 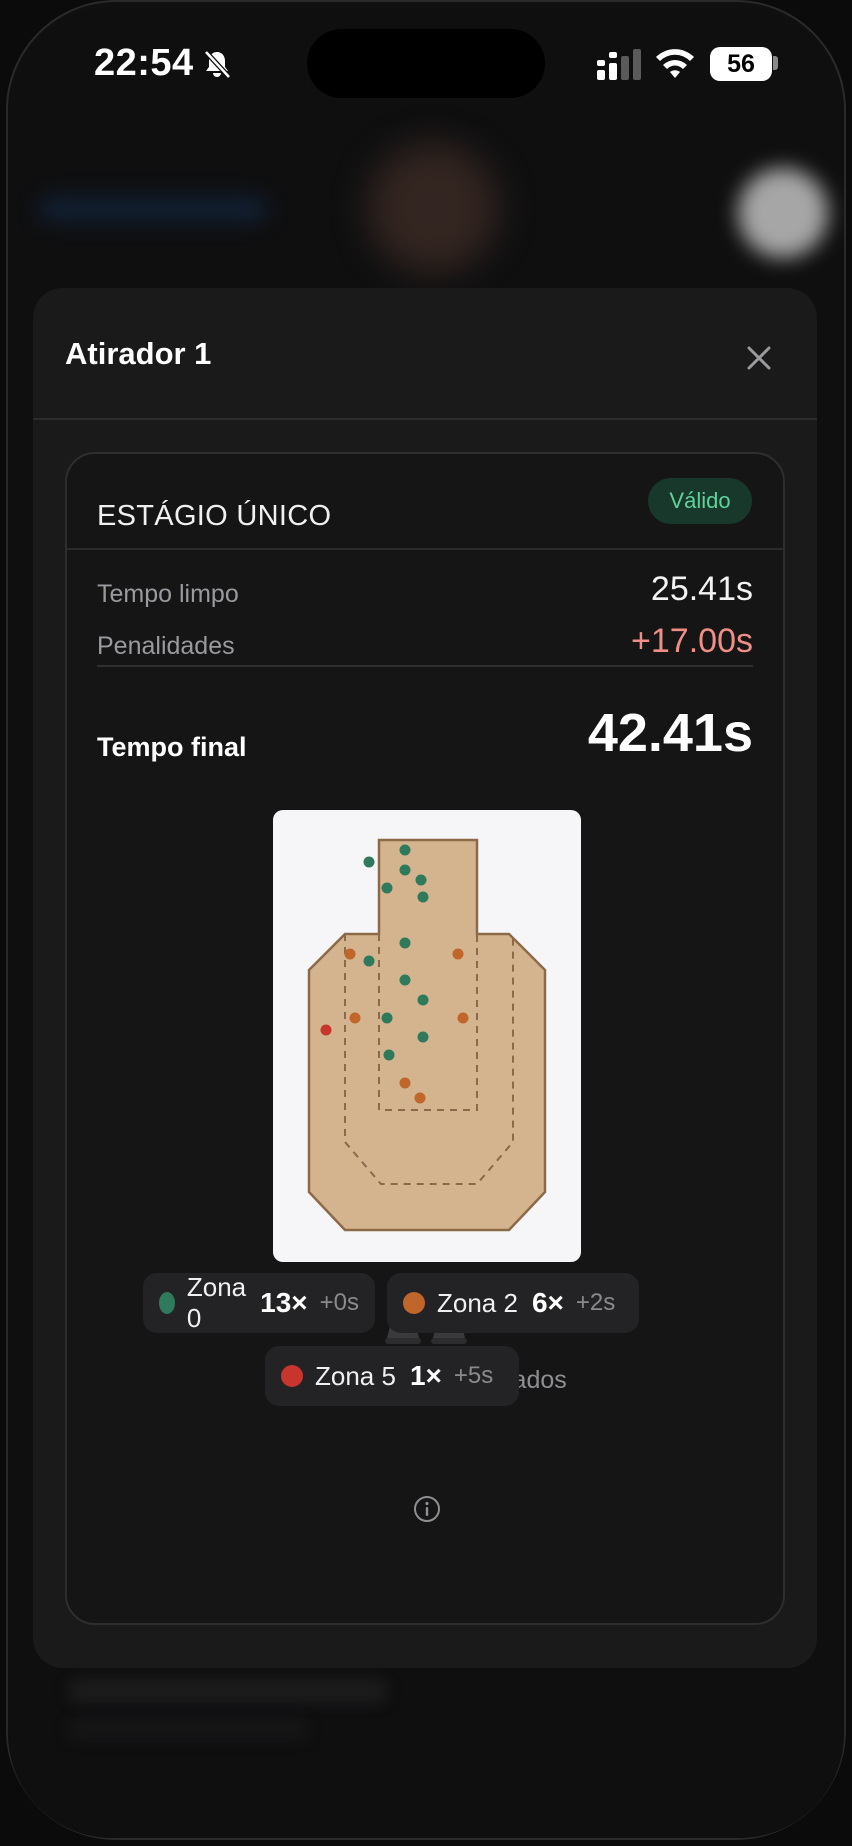 What do you see at coordinates (216, 1302) in the screenshot?
I see `zone-name: Zona 0` at bounding box center [216, 1302].